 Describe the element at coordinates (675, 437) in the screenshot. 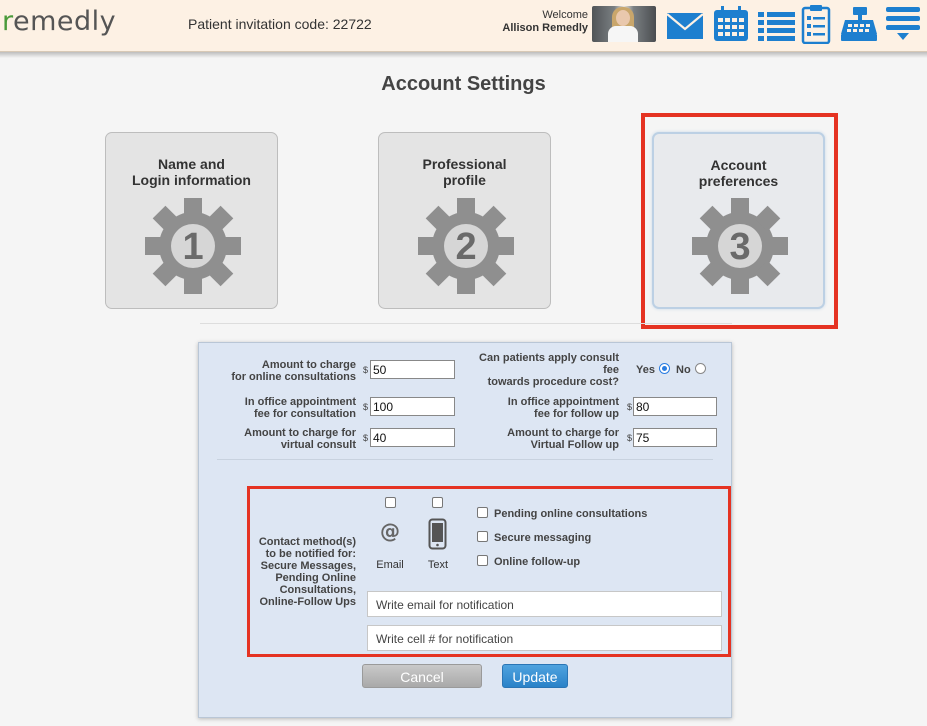

I see `virtual-followup-input` at that location.